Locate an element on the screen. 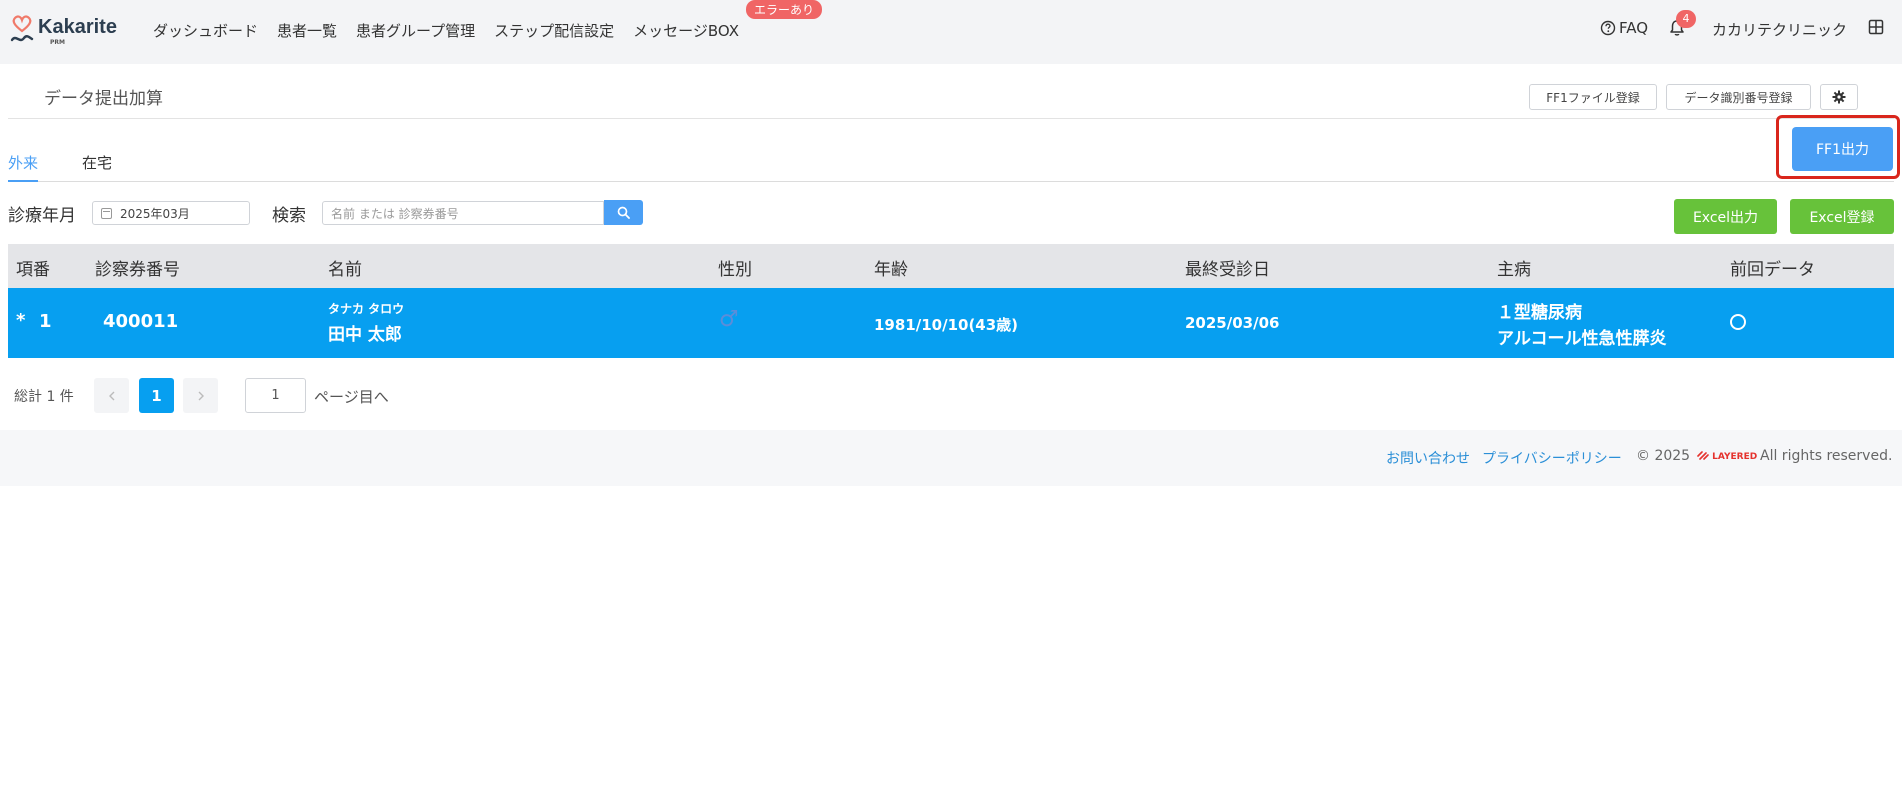 This screenshot has height=789, width=1902. col-main-disease: 主病 is located at coordinates (1514, 270).